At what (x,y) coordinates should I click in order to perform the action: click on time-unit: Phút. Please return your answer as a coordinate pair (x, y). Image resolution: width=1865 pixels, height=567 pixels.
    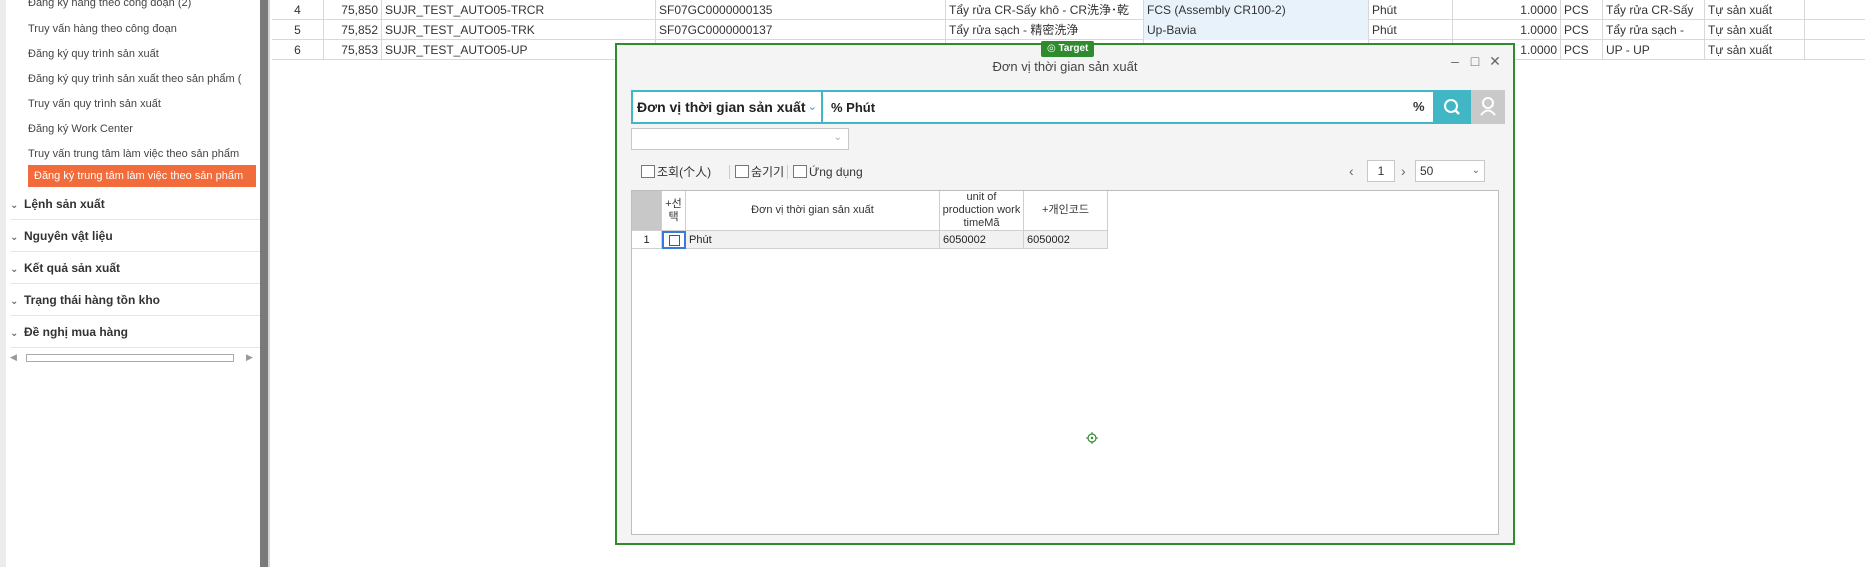
    Looking at the image, I should click on (1411, 30).